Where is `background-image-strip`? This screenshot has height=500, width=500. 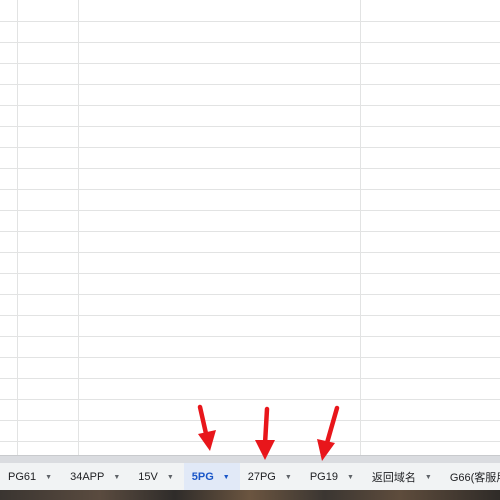 background-image-strip is located at coordinates (250, 495).